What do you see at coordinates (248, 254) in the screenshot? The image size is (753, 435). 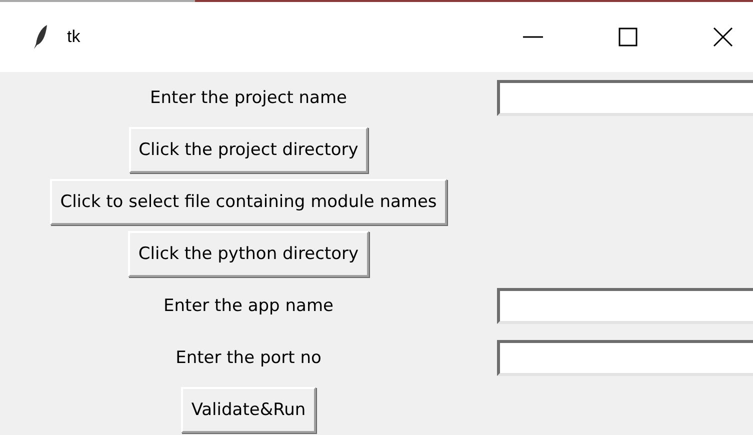 I see `action-button: Click the python directory` at bounding box center [248, 254].